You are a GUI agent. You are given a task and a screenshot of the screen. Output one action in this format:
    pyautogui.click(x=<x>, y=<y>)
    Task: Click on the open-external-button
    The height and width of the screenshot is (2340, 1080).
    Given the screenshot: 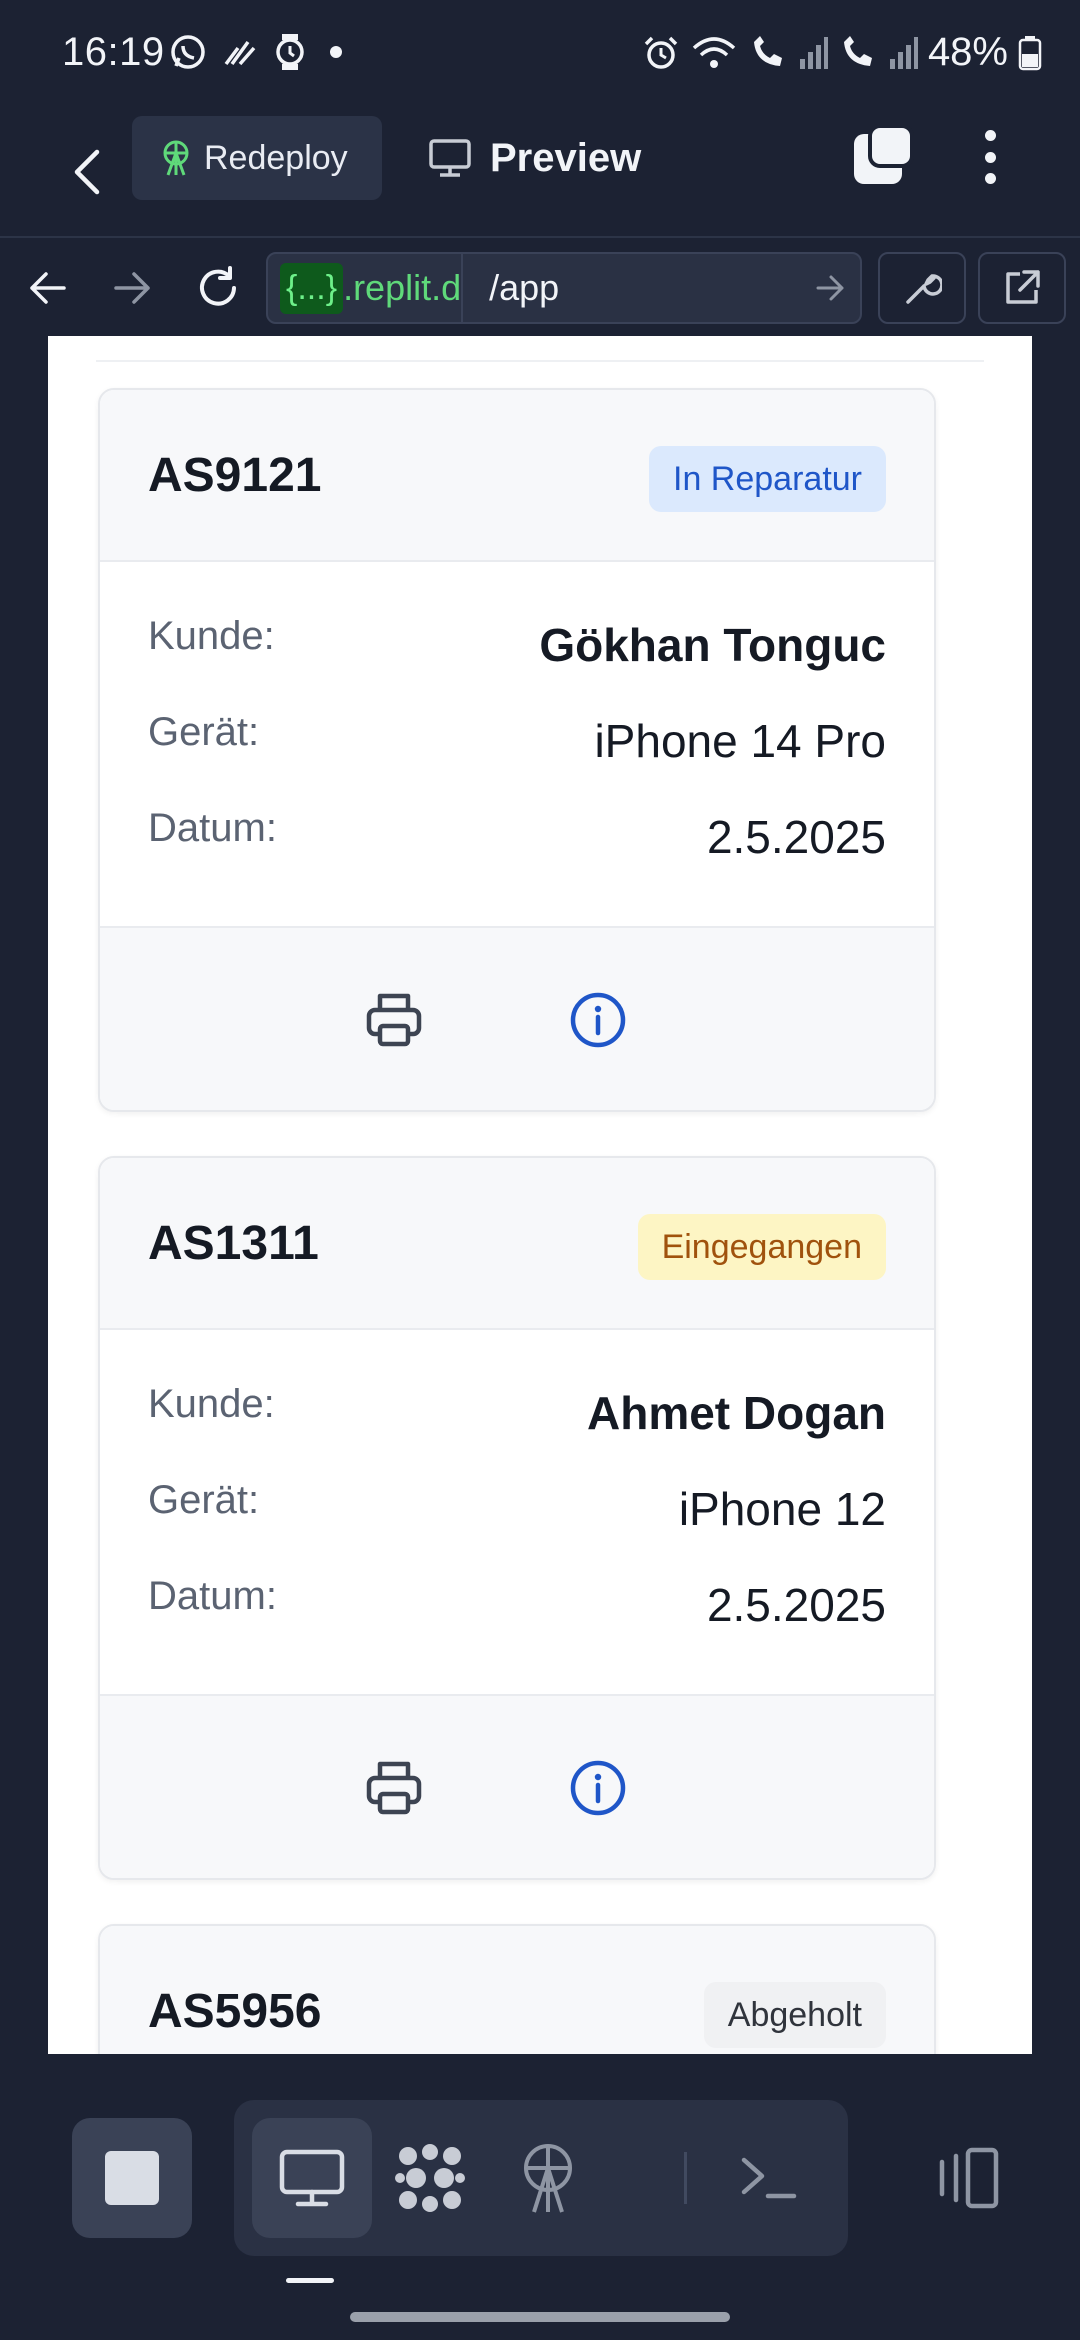 What is the action you would take?
    pyautogui.click(x=1022, y=288)
    